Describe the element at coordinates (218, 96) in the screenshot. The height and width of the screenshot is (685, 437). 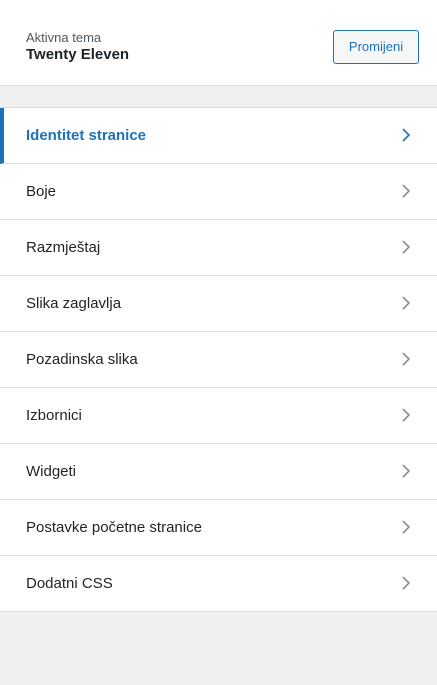
I see `section-spacer` at that location.